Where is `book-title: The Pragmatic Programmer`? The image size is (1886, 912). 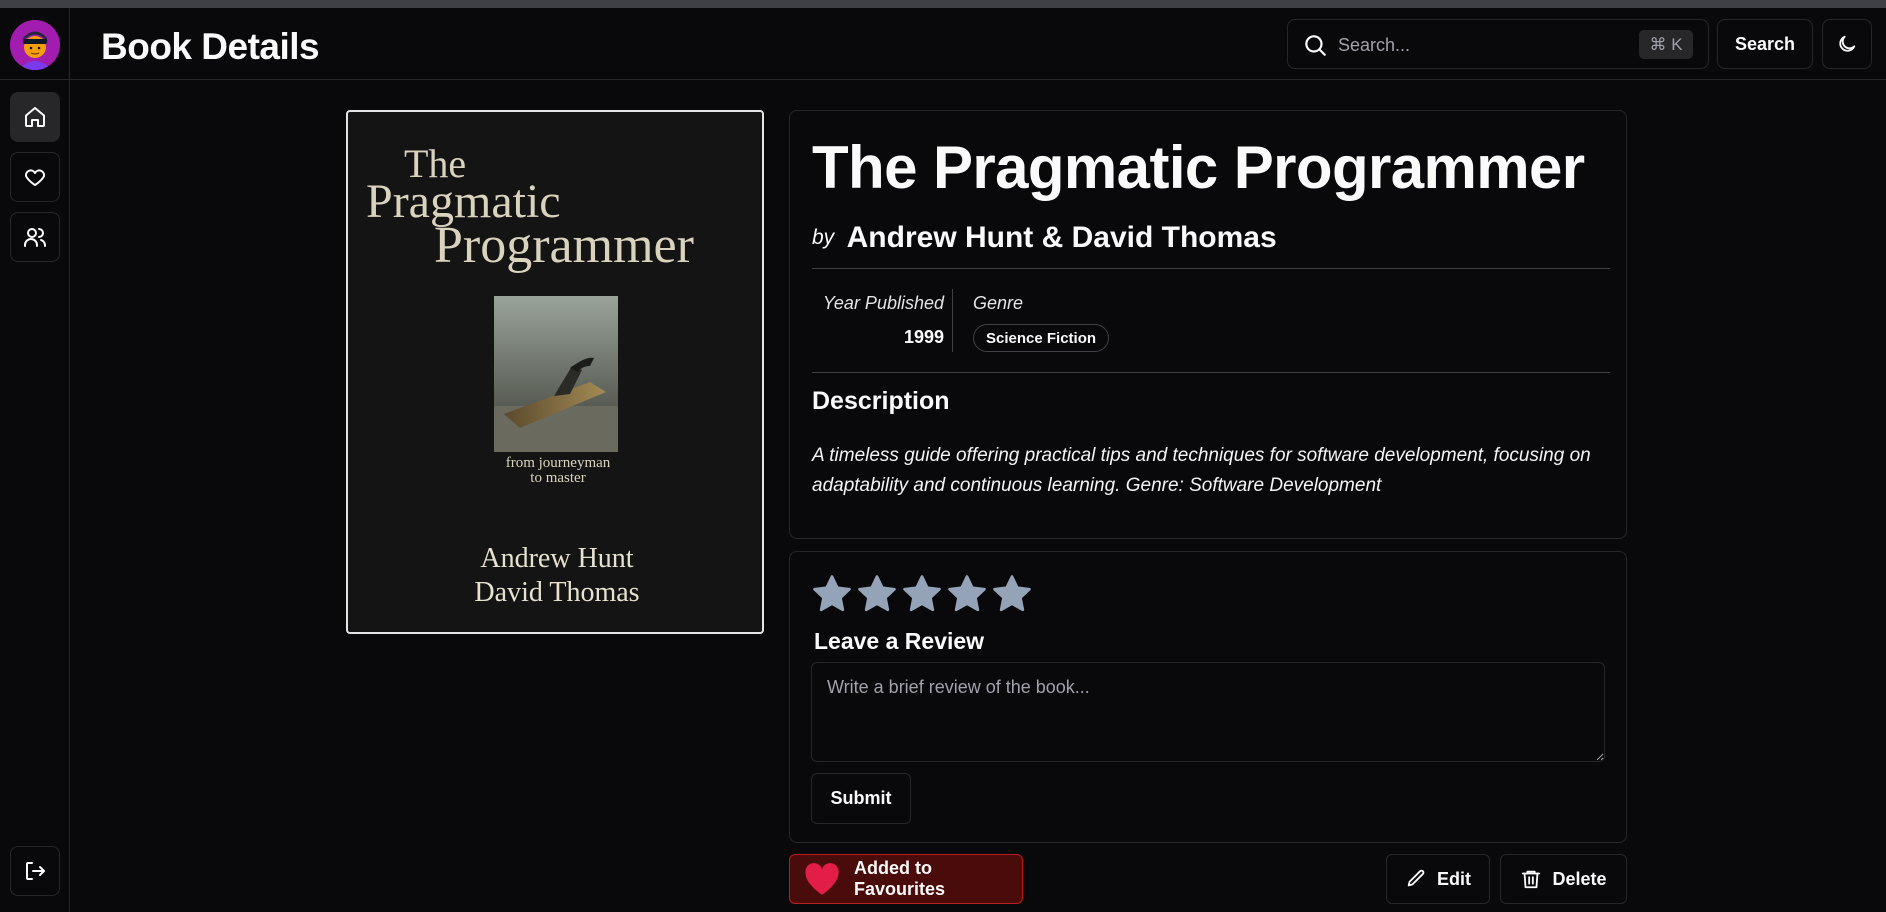 book-title: The Pragmatic Programmer is located at coordinates (1198, 167).